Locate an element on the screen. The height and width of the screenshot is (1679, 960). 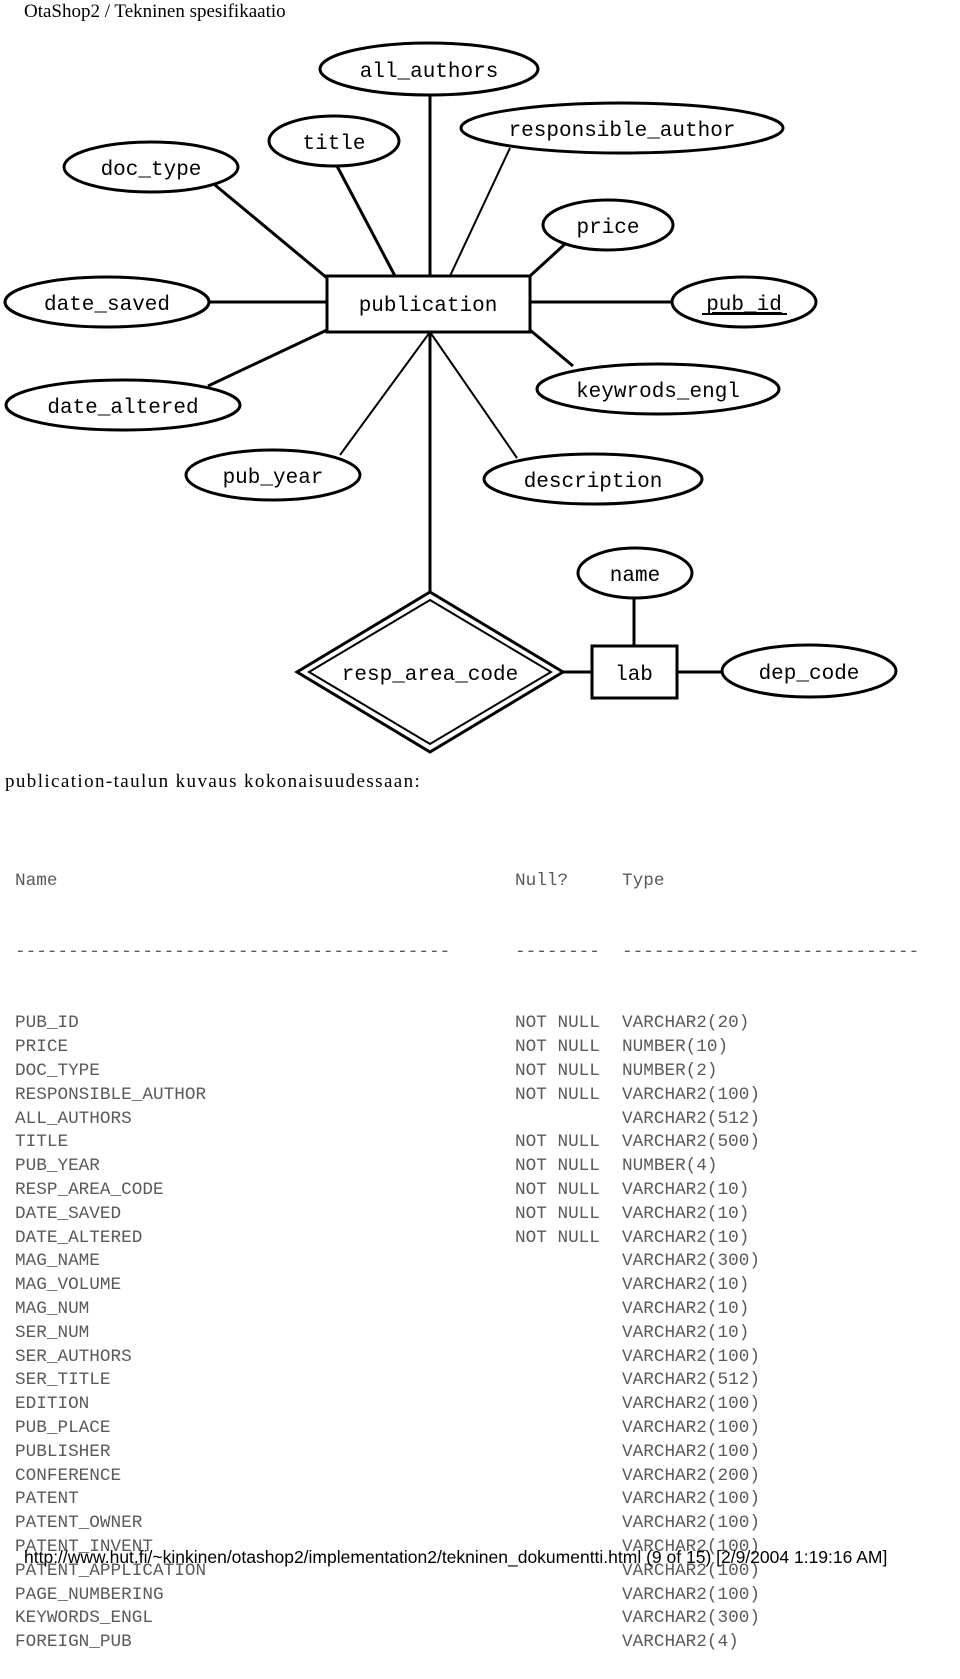
schema-header-row: Name Null? Type is located at coordinates (467, 882).